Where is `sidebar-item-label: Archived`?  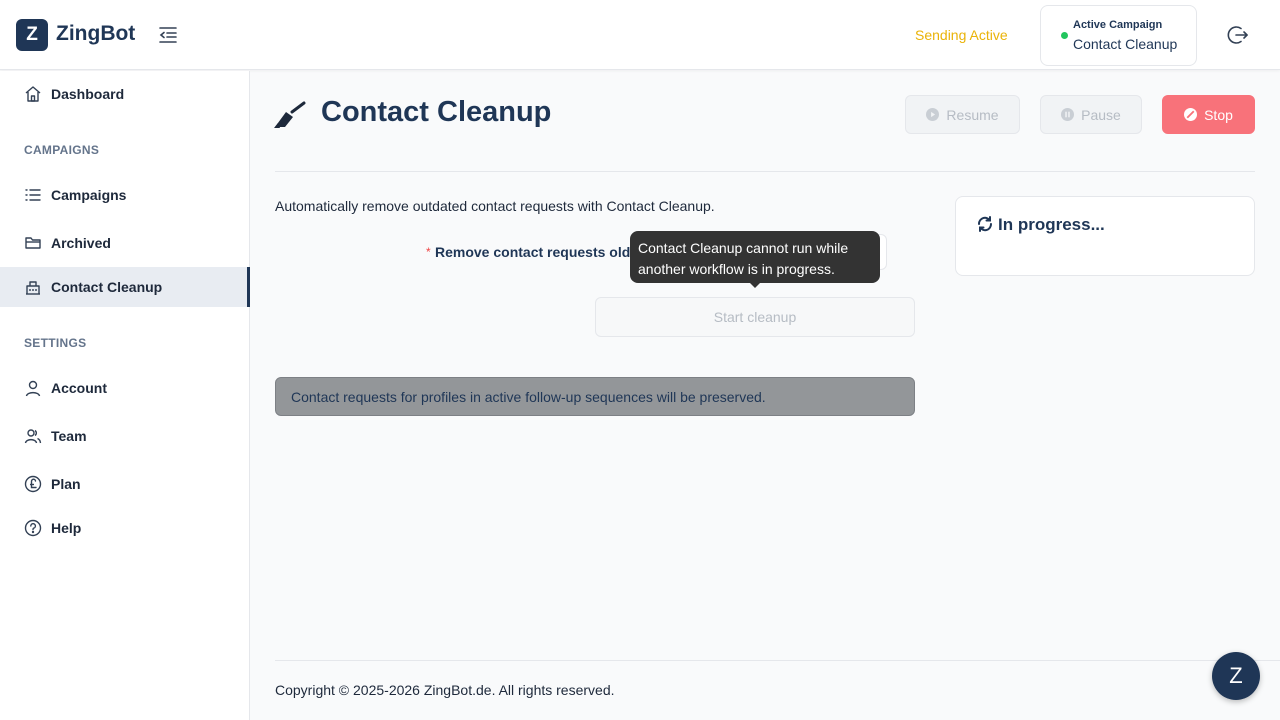
sidebar-item-label: Archived is located at coordinates (81, 243).